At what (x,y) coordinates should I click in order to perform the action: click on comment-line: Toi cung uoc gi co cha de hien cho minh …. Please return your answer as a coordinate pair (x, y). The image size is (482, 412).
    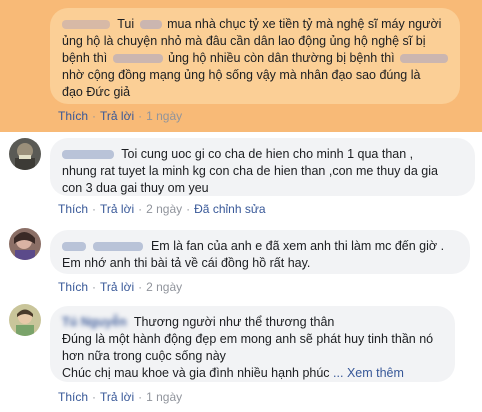
    Looking at the image, I should click on (262, 154).